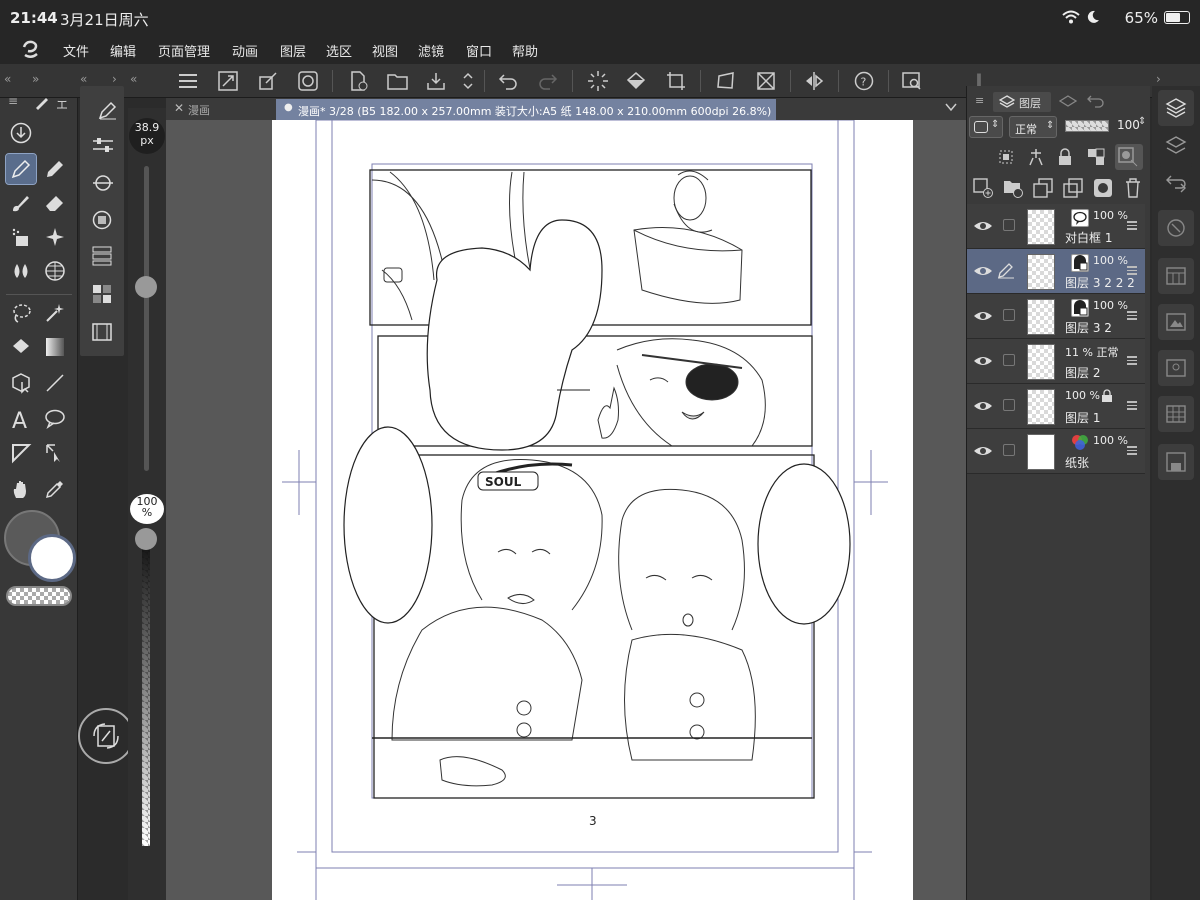  What do you see at coordinates (598, 81) in the screenshot?
I see `clear-icon` at bounding box center [598, 81].